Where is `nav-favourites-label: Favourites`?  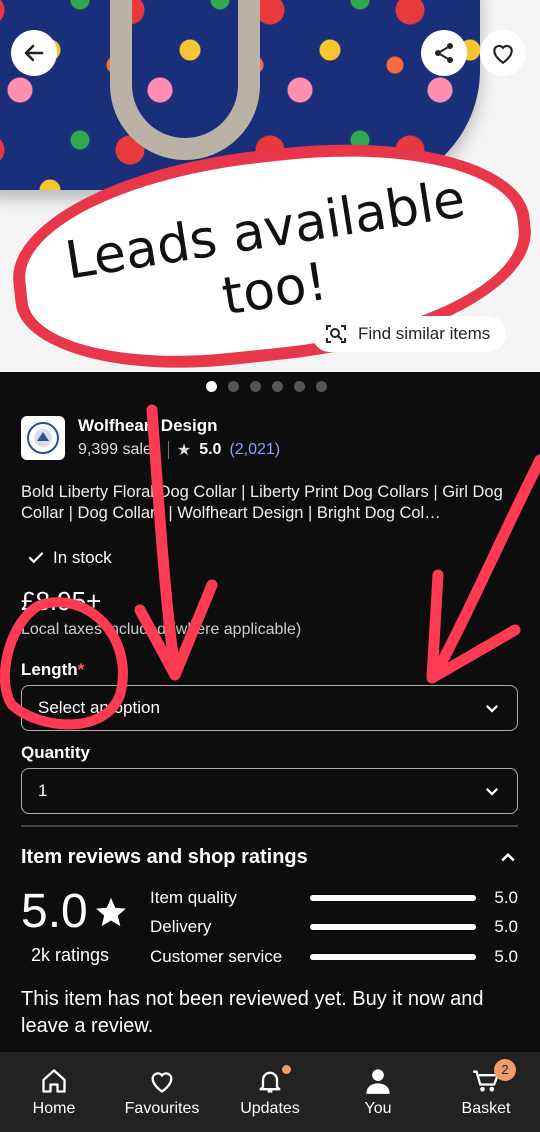
nav-favourites-label: Favourites is located at coordinates (162, 1108).